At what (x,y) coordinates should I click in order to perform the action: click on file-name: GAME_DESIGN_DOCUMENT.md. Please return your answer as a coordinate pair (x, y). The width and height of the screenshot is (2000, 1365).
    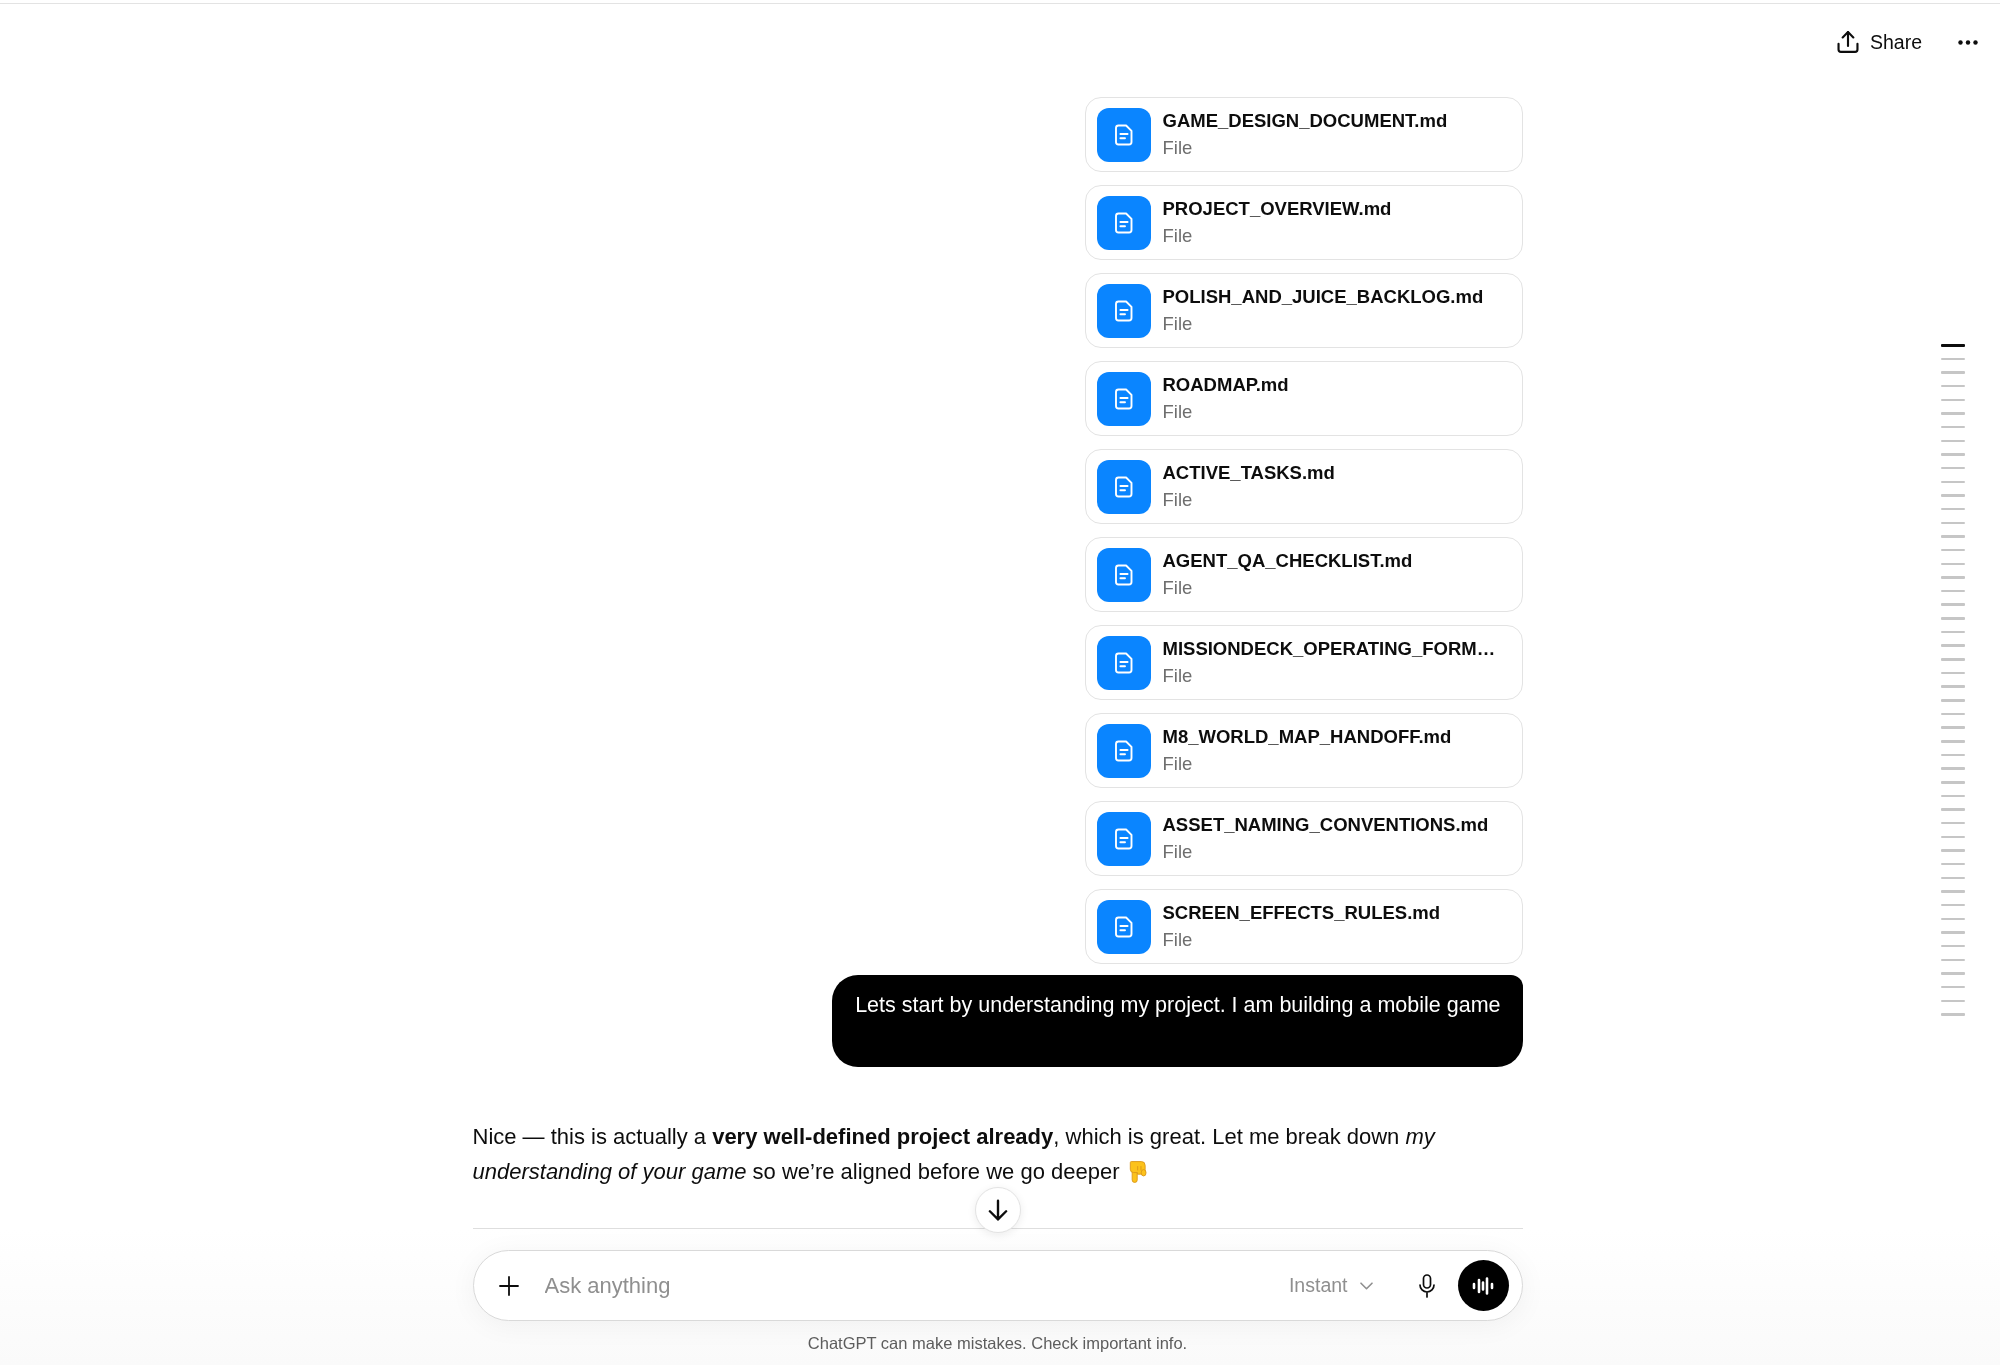
    Looking at the image, I should click on (1305, 120).